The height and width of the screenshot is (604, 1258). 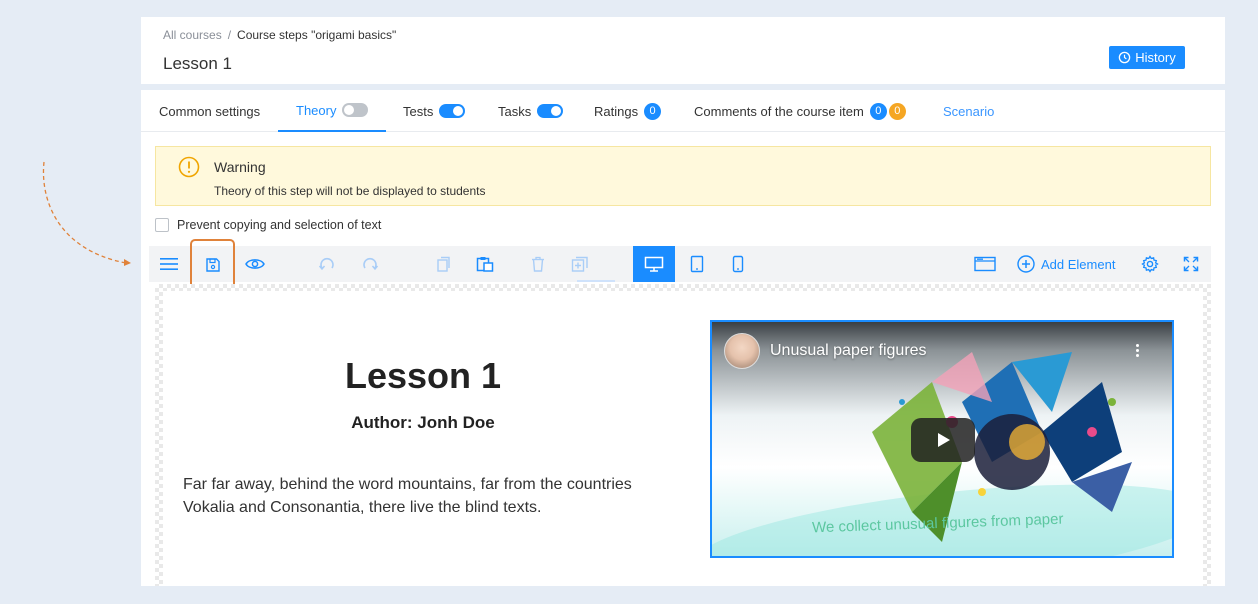 What do you see at coordinates (515, 111) in the screenshot?
I see `tab-label: Tasks` at bounding box center [515, 111].